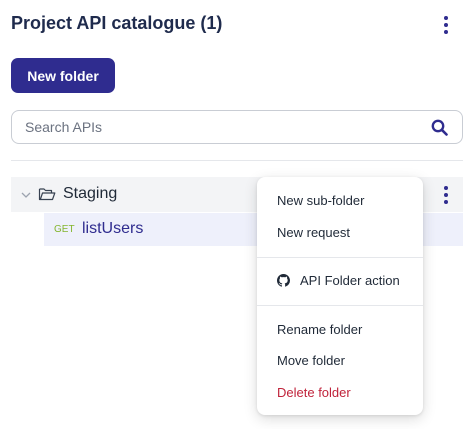 This screenshot has height=429, width=476. I want to click on more-options-icon, so click(446, 25).